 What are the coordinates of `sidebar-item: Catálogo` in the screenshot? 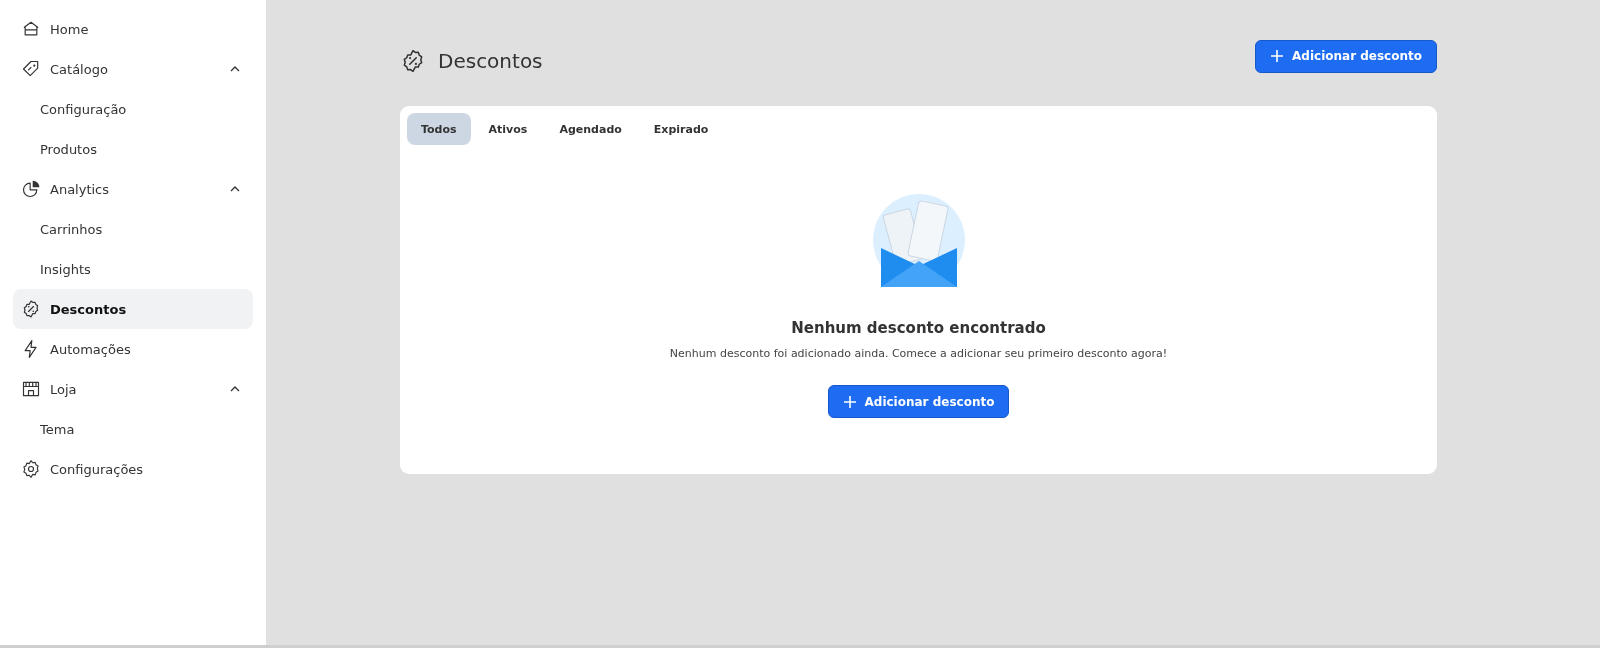 It's located at (133, 69).